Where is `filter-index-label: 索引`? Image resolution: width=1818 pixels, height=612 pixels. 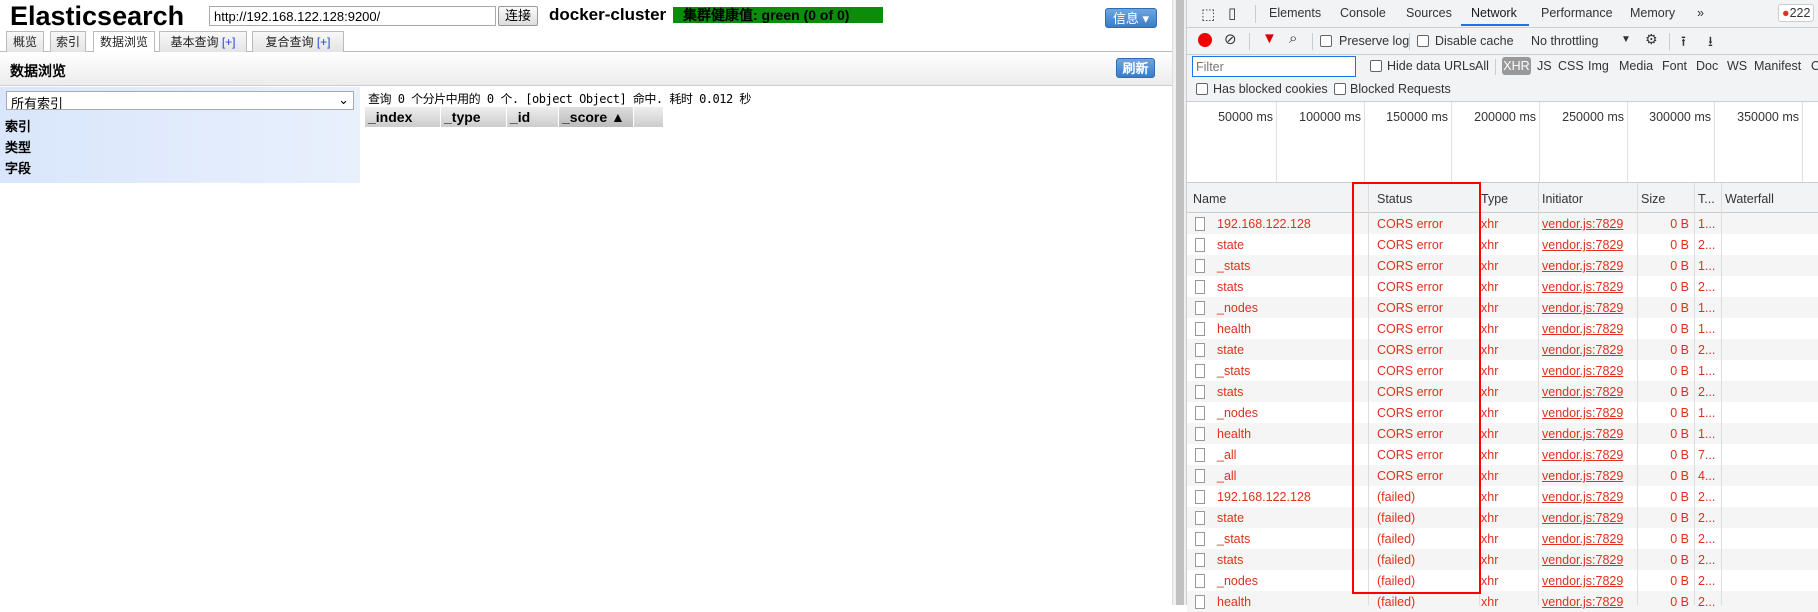 filter-index-label: 索引 is located at coordinates (18, 125).